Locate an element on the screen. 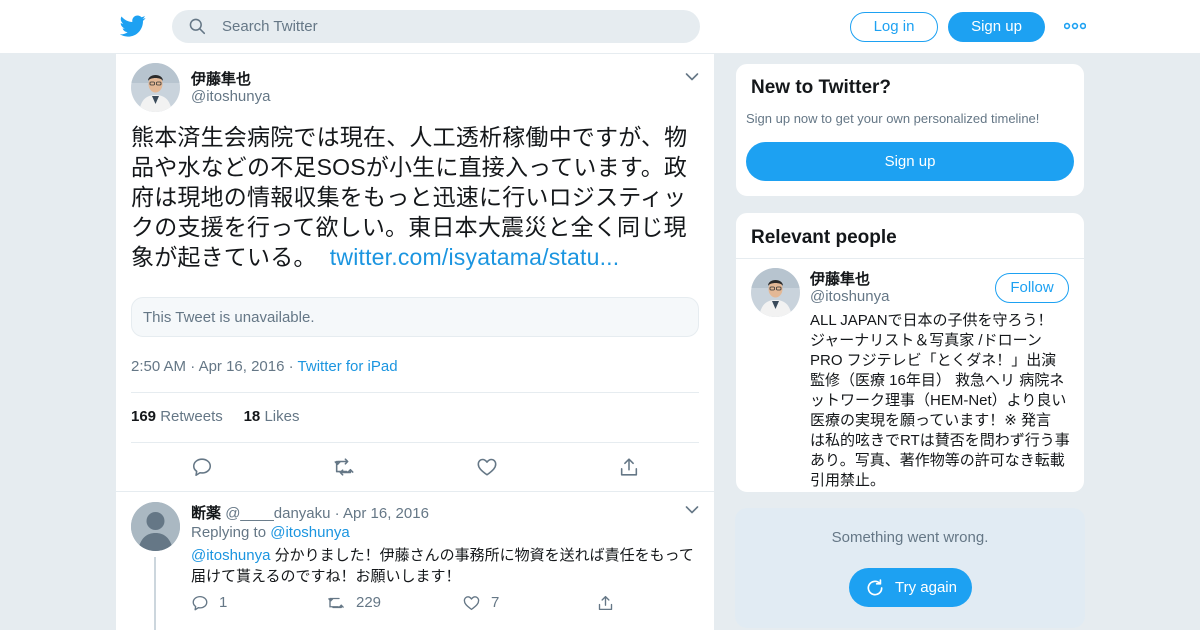  card-title: Relevant people is located at coordinates (824, 237).